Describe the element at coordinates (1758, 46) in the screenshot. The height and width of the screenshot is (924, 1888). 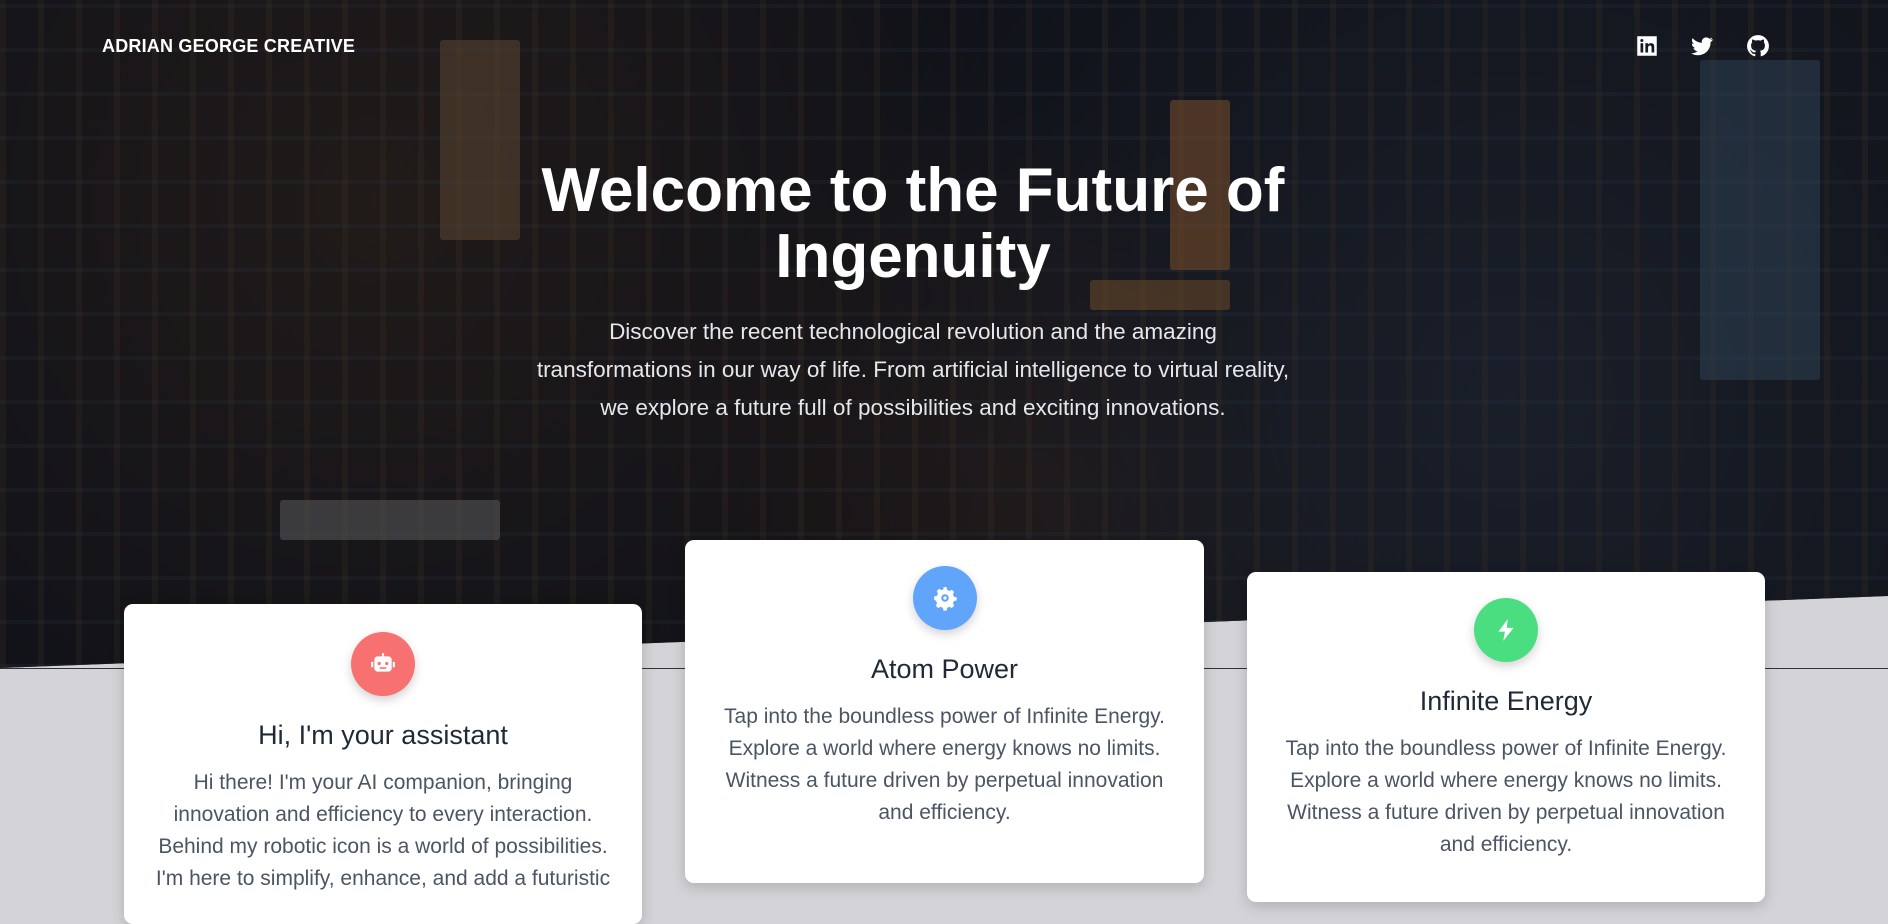
I see `github-icon` at that location.